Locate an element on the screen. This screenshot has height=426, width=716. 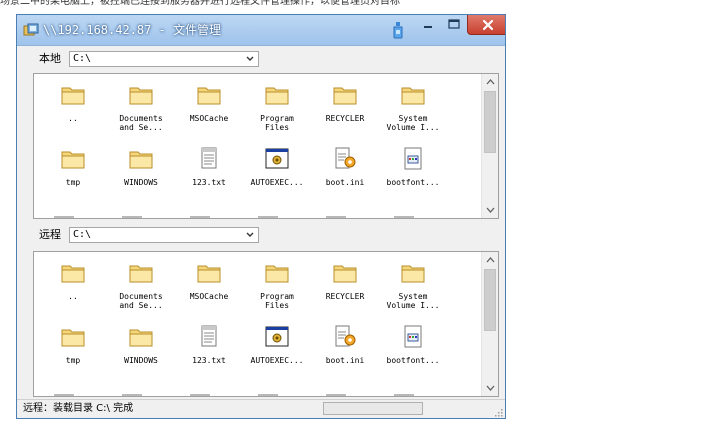
remote-label: 远程 is located at coordinates (50, 234).